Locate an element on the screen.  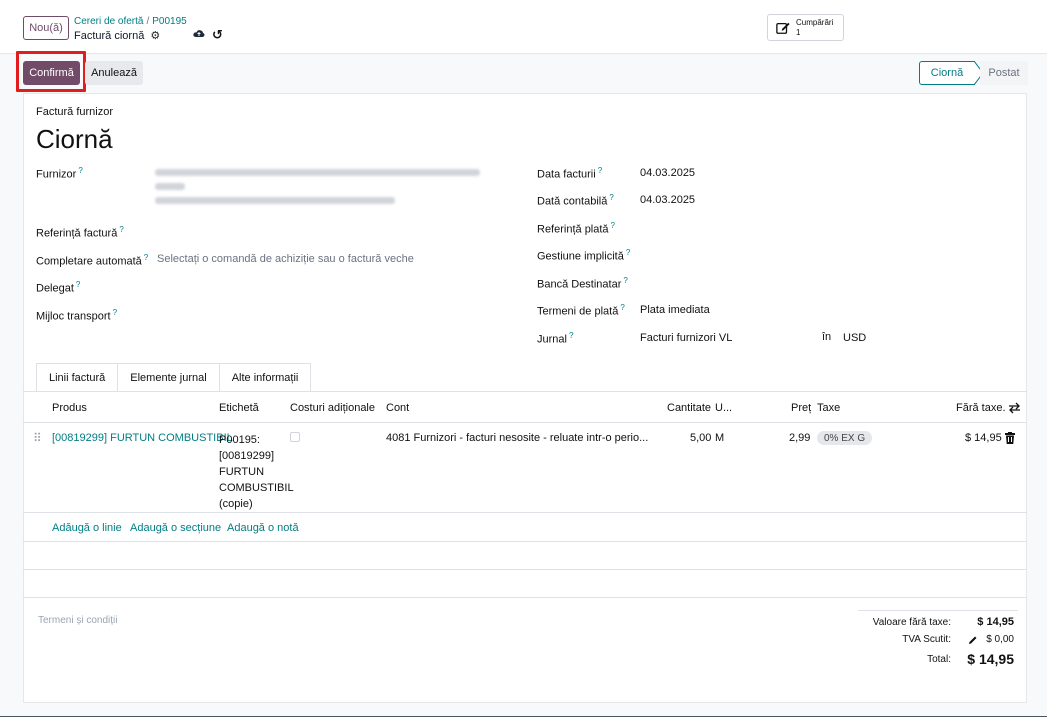
document-type: Factură furnizor is located at coordinates (75, 112).